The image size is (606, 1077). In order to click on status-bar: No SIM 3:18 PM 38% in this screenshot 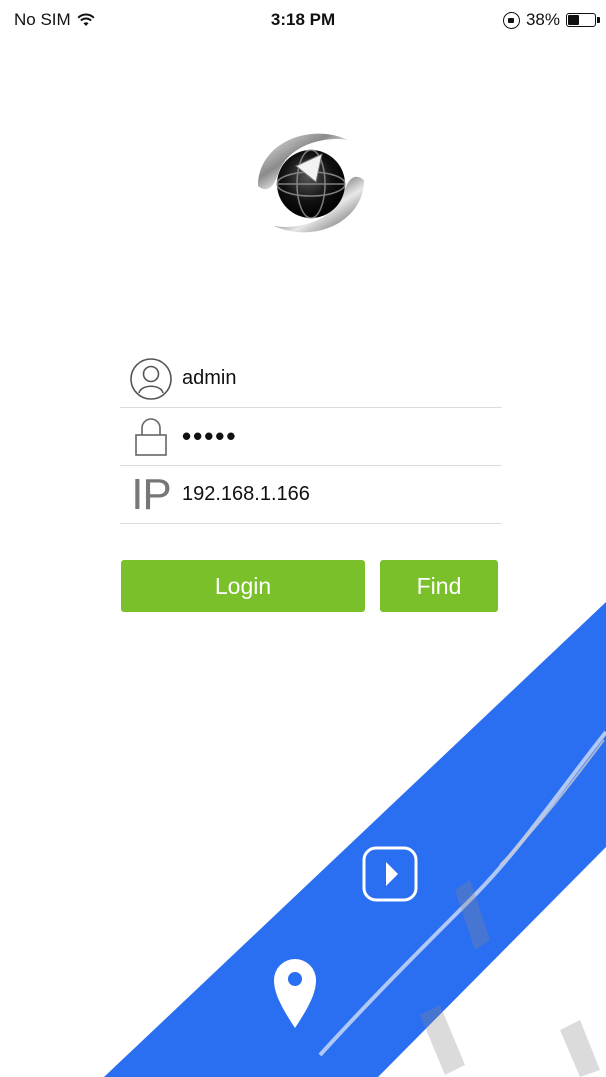, I will do `click(303, 20)`.